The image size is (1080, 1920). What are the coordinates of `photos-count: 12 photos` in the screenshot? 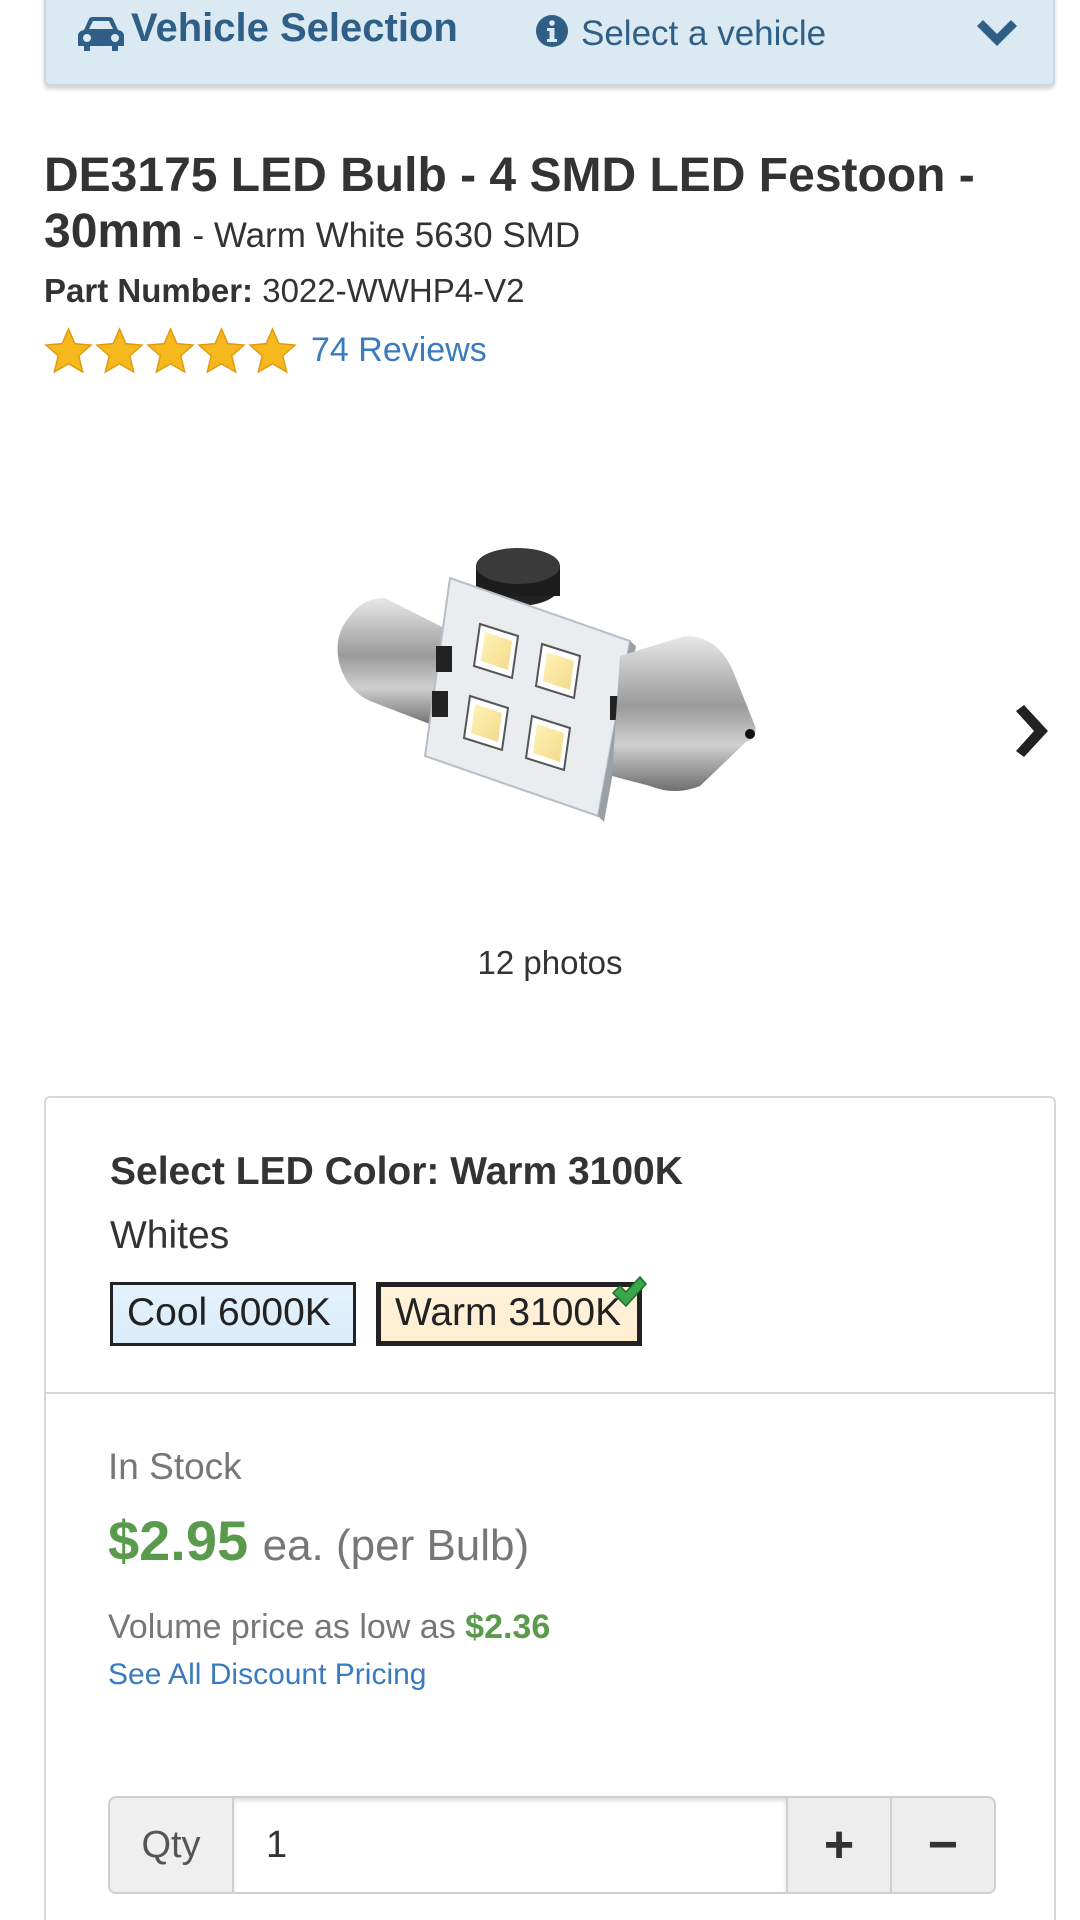 It's located at (540, 963).